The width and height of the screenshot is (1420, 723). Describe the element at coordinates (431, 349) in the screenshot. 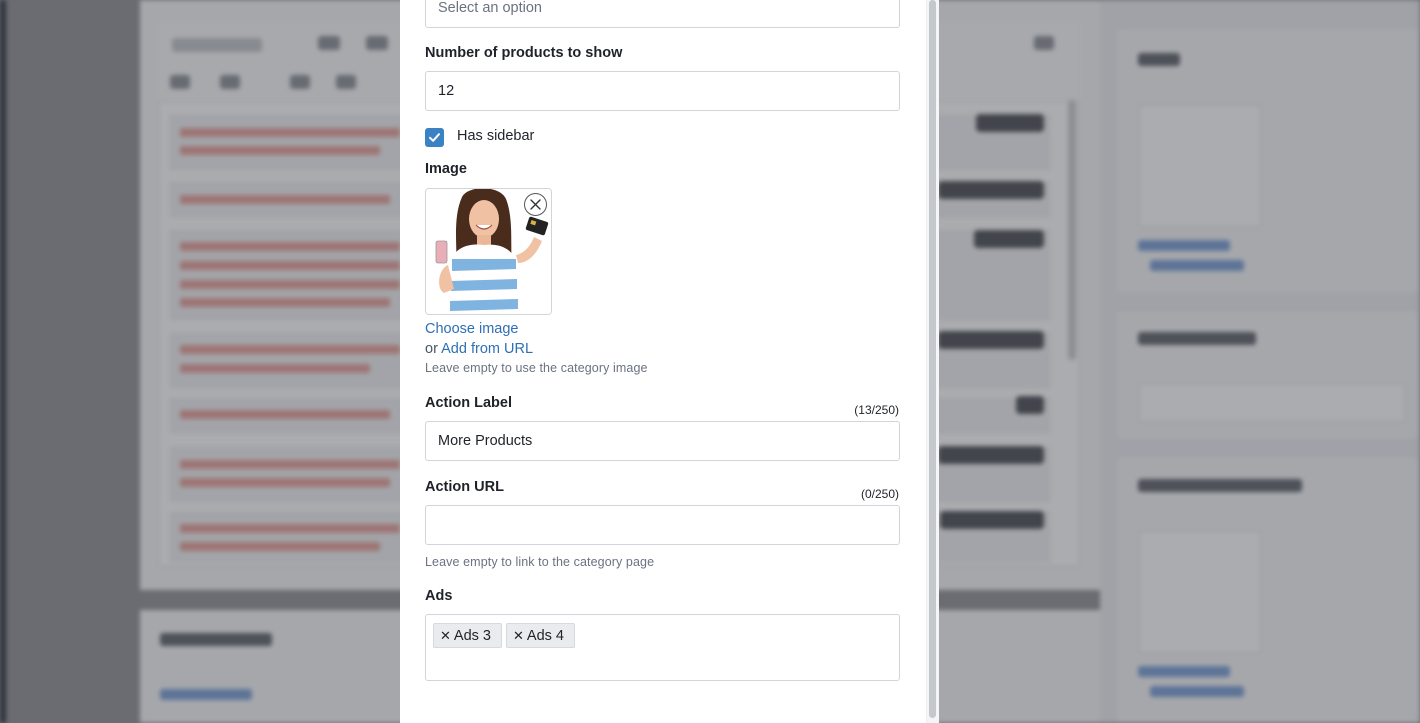

I see `or-text: or` at that location.